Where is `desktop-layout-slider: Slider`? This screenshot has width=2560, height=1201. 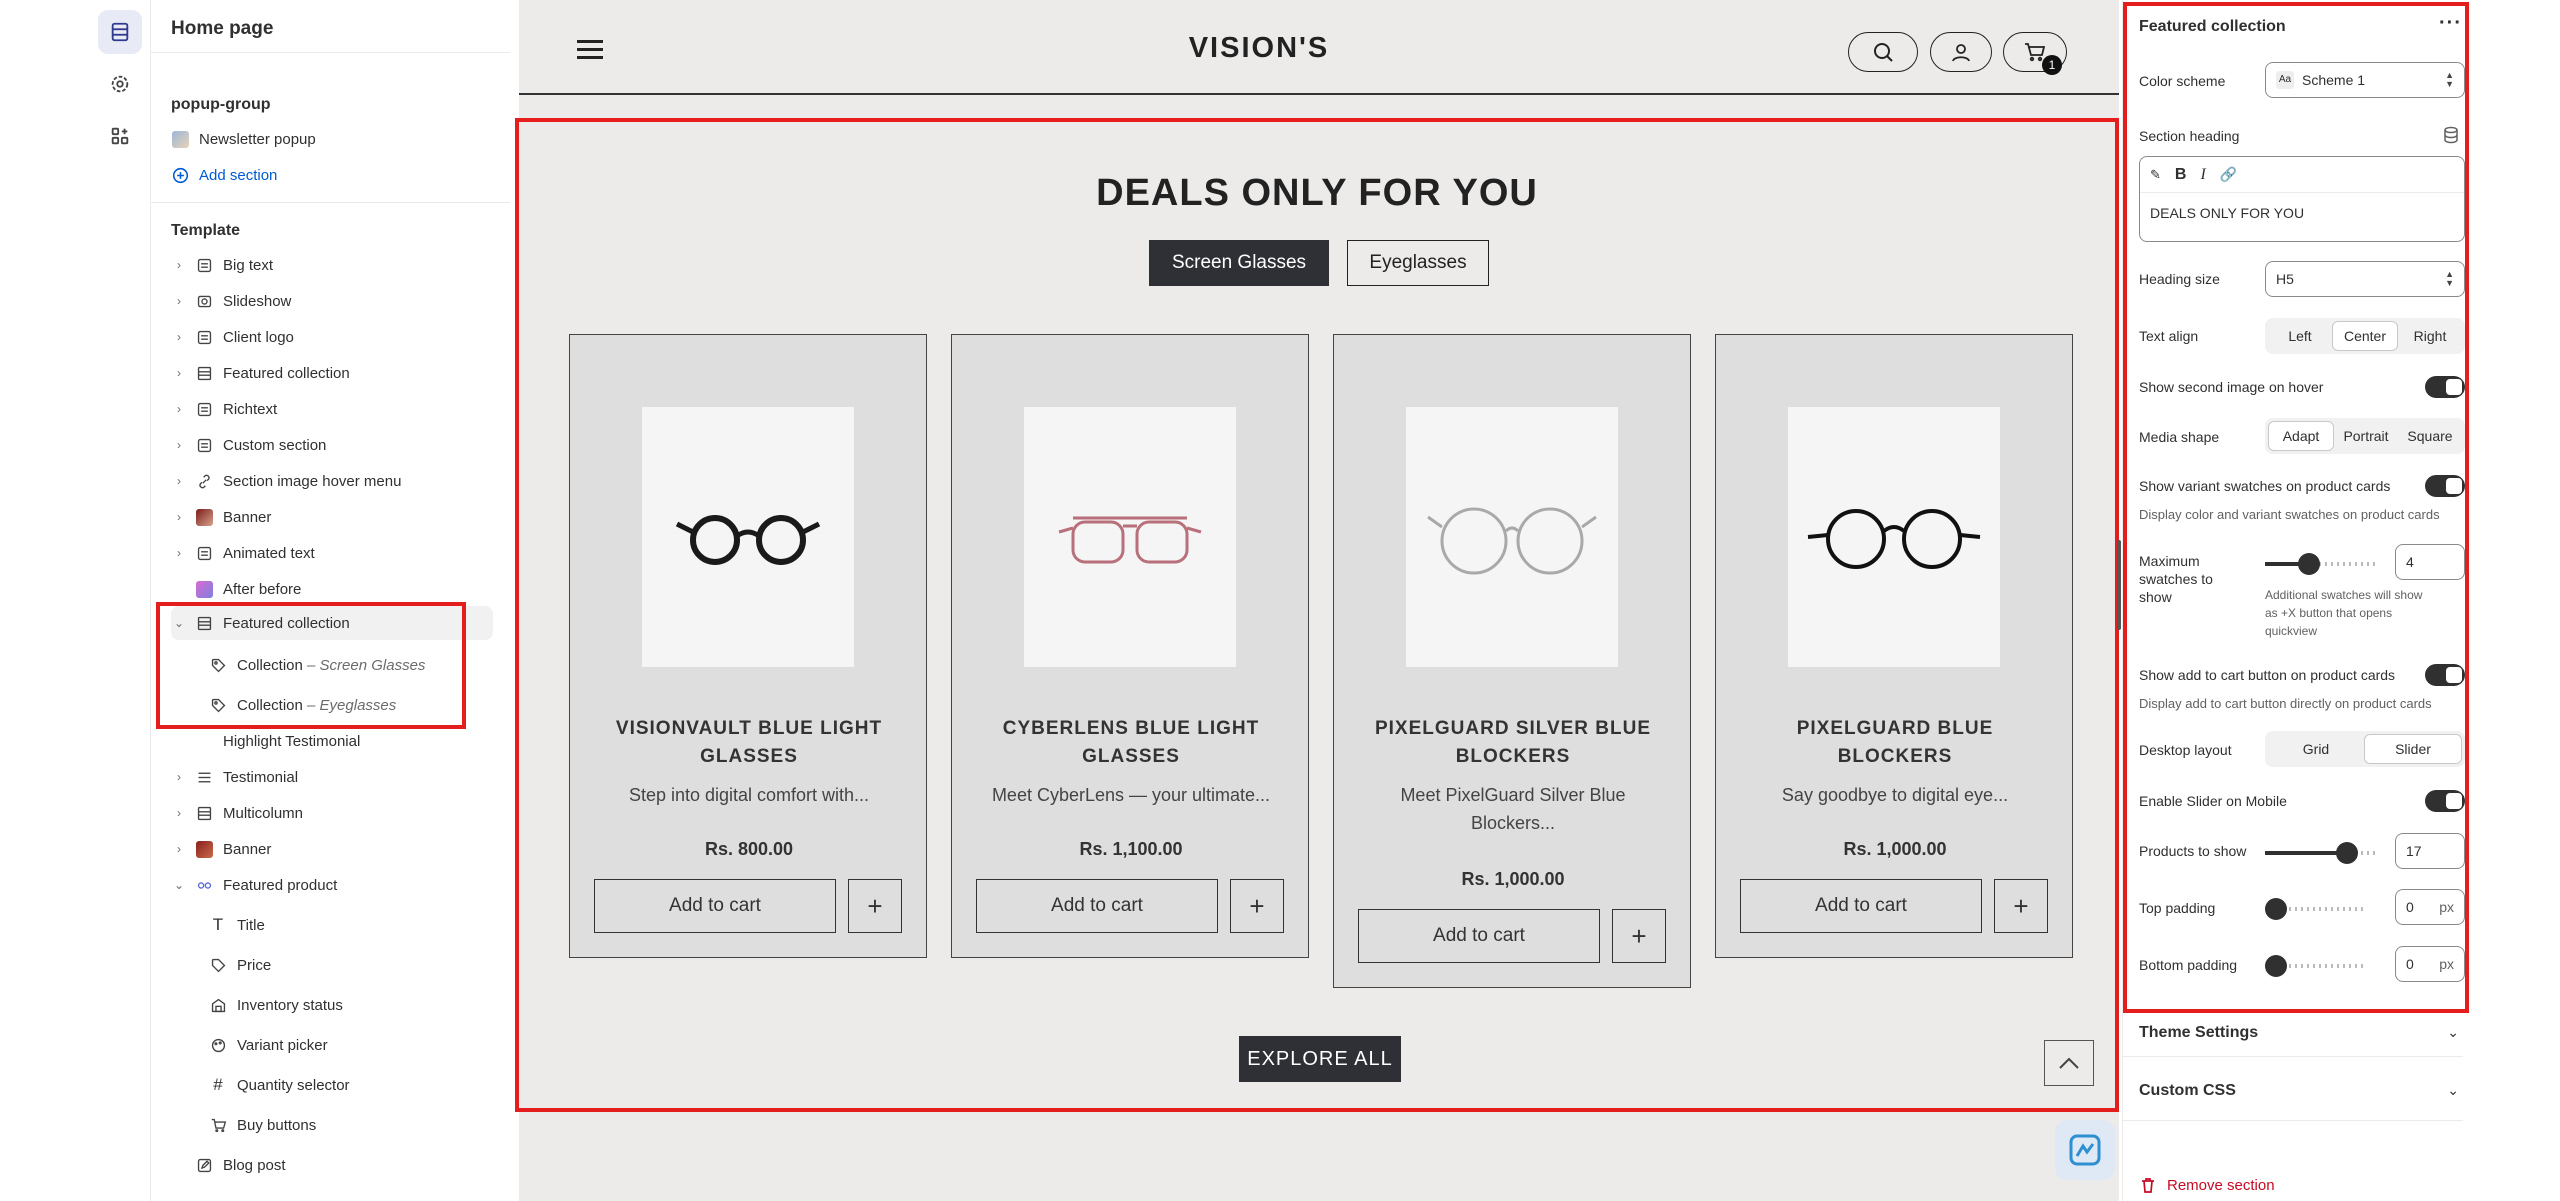
desktop-layout-slider: Slider is located at coordinates (2413, 749).